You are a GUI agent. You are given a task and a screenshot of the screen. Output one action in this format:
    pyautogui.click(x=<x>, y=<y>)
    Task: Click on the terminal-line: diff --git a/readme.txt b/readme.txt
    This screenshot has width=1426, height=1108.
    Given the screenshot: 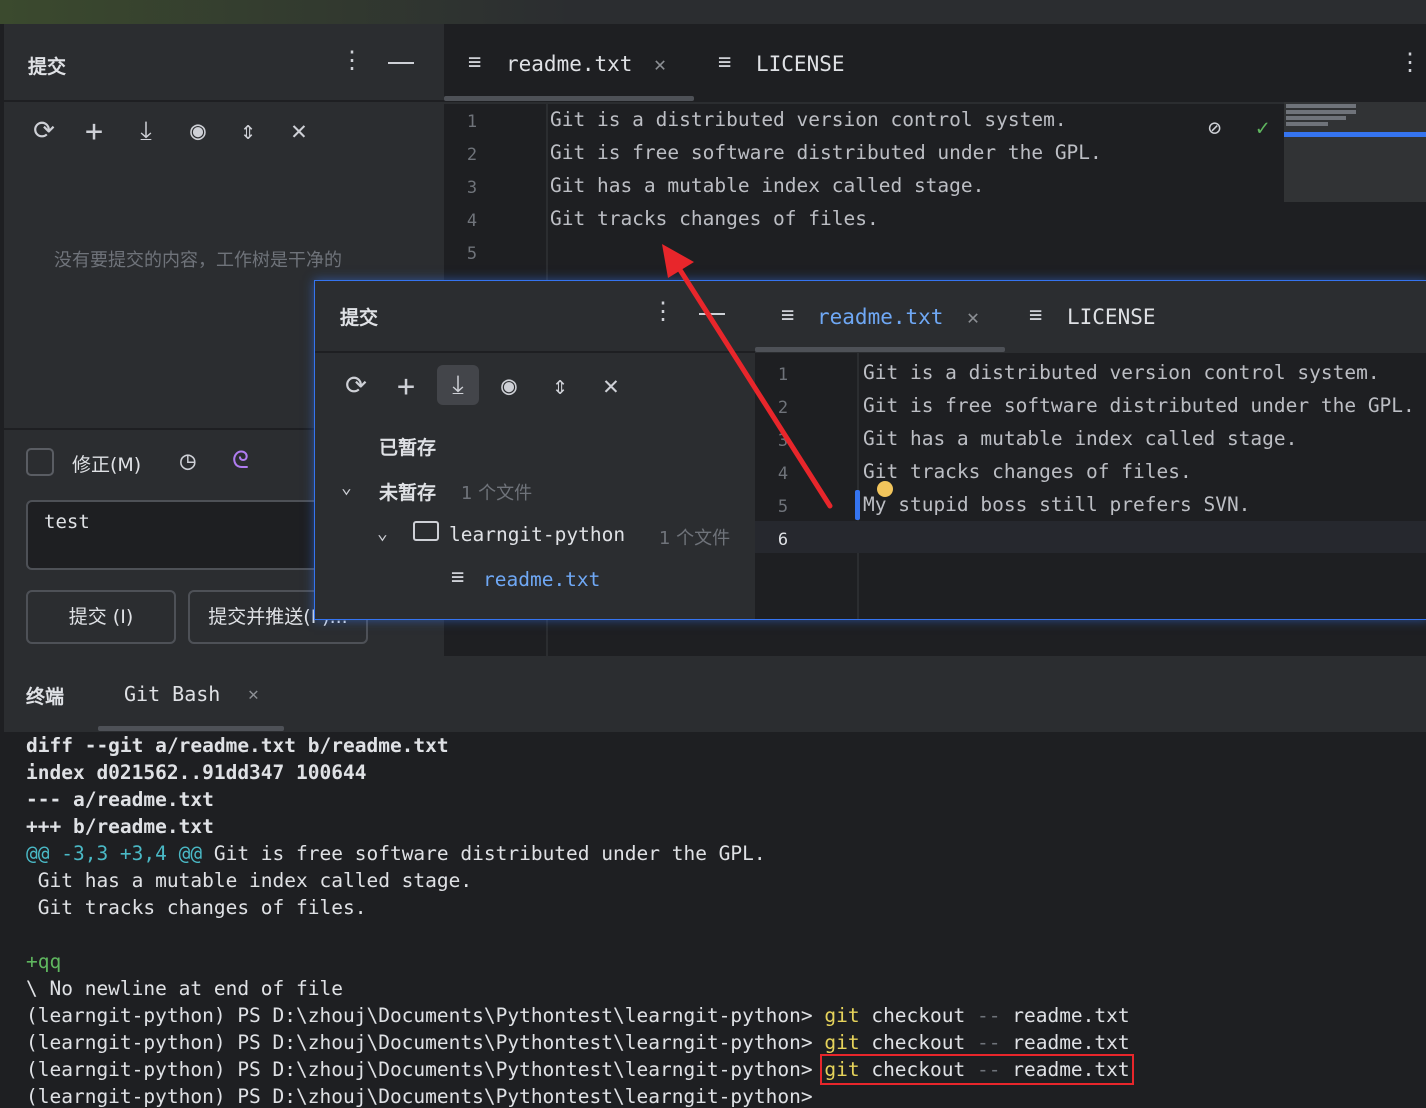 What is the action you would take?
    pyautogui.click(x=237, y=745)
    